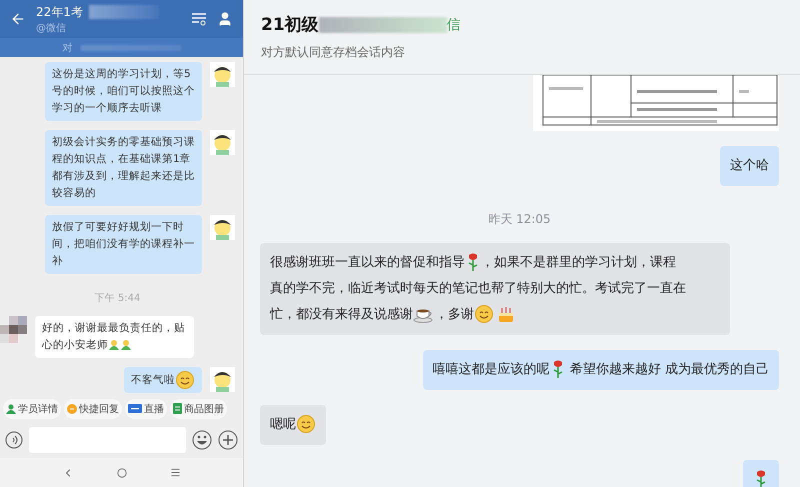 The image size is (800, 487). What do you see at coordinates (32, 408) in the screenshot?
I see `quick-action-chip: 学员详情` at bounding box center [32, 408].